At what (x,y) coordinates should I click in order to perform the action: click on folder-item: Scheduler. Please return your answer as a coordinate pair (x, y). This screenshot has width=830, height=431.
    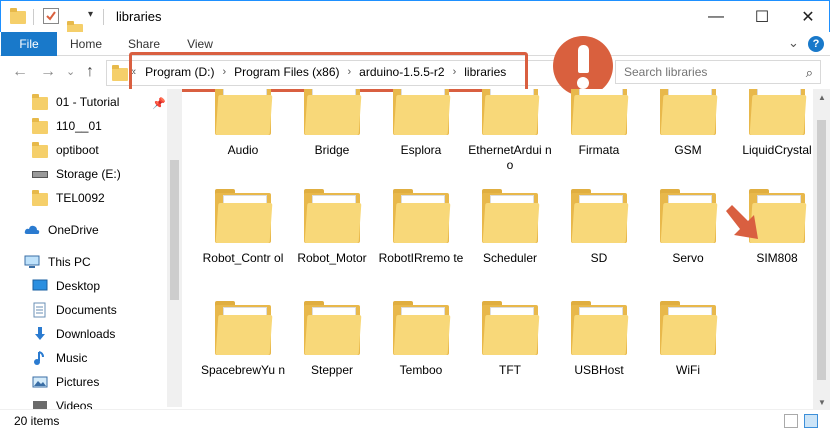
    Looking at the image, I should click on (510, 227).